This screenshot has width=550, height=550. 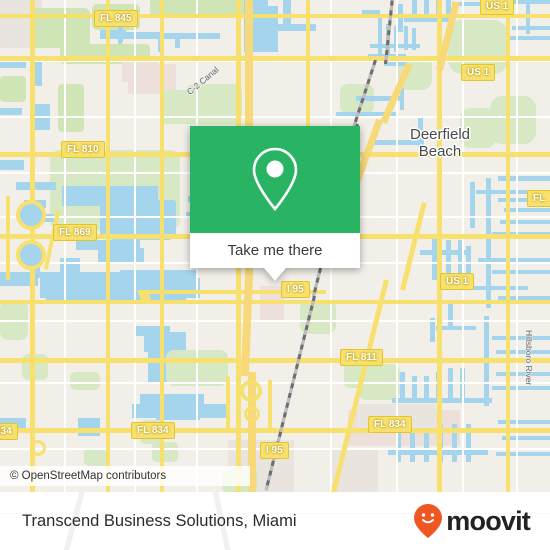 I want to click on place-label-deerfield-beach: Deerfield Beach, so click(x=440, y=143).